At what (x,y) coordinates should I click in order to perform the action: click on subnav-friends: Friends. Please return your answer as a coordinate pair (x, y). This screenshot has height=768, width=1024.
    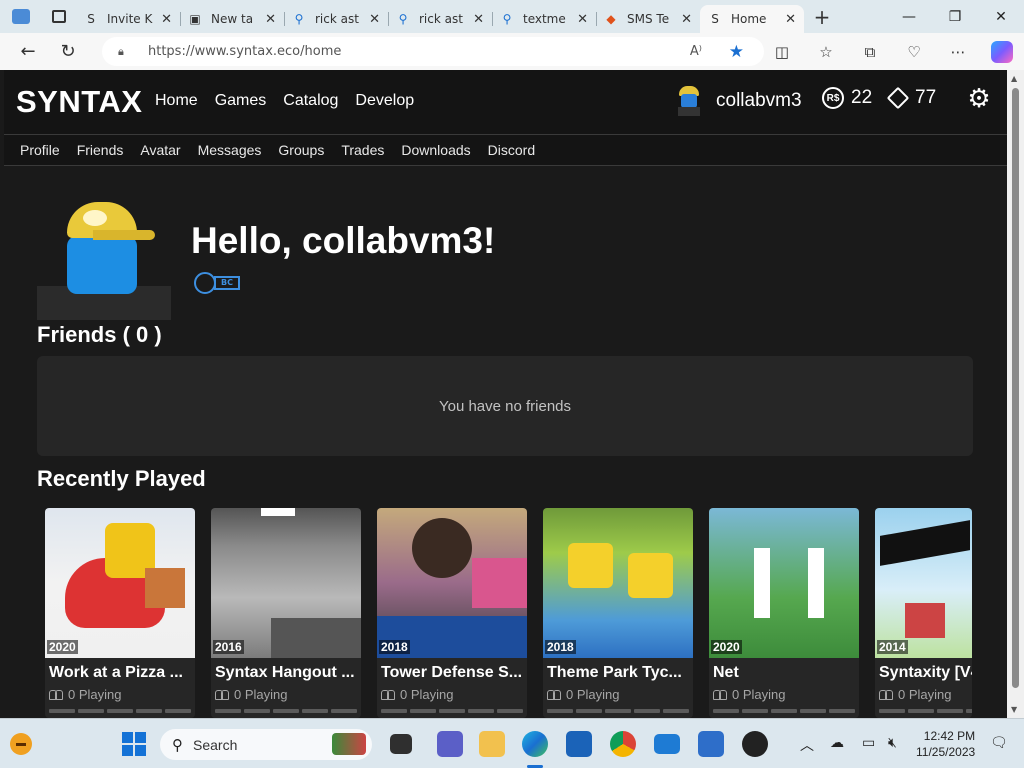
    Looking at the image, I should click on (100, 150).